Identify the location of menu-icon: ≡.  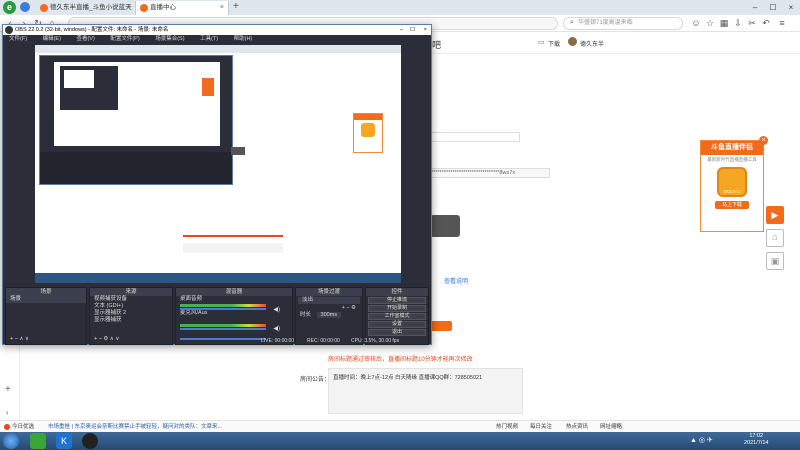
(782, 23).